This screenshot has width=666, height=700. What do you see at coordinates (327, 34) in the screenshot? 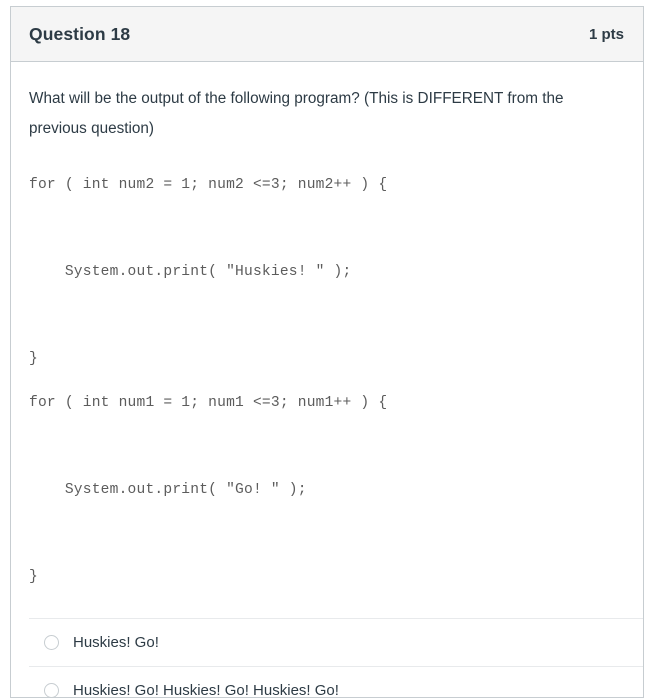
I see `question-header: Question 18 1 pts` at bounding box center [327, 34].